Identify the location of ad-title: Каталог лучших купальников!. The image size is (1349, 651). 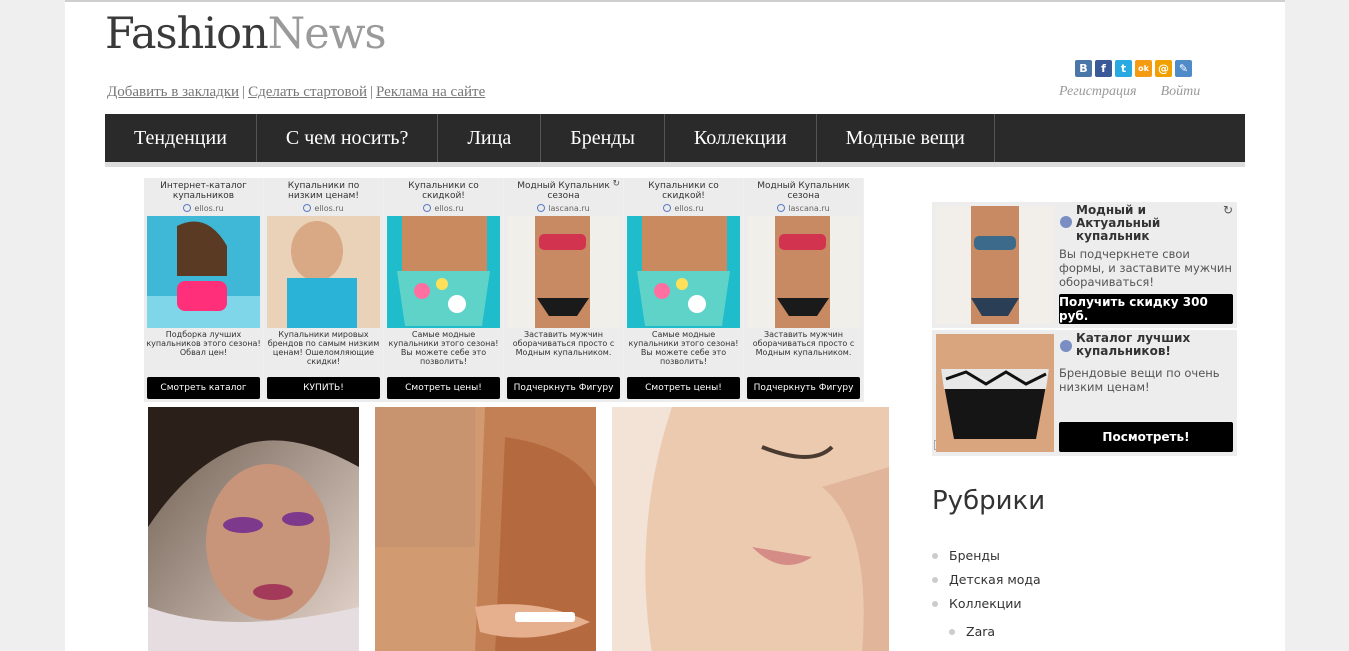
(1136, 345).